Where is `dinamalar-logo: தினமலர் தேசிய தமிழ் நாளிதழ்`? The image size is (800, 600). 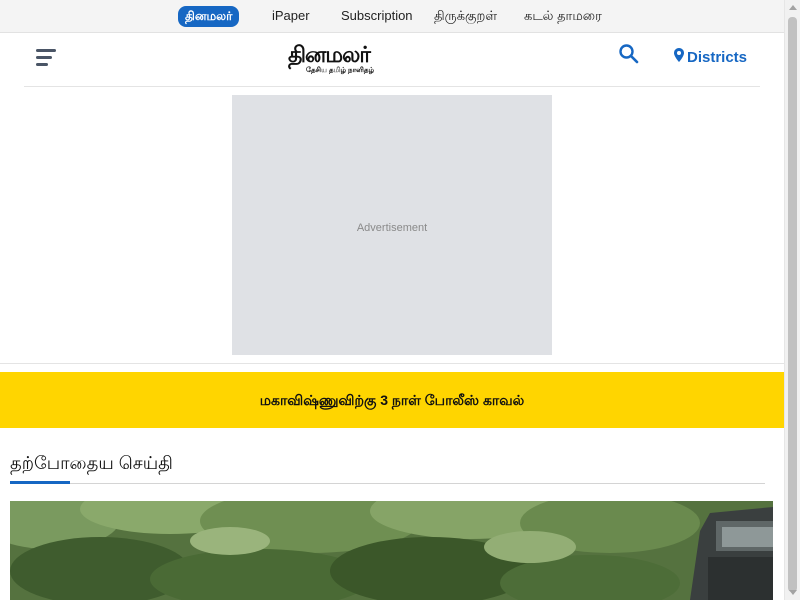
dinamalar-logo: தினமலர் தேசிய தமிழ் நாளிதழ் is located at coordinates (347, 59).